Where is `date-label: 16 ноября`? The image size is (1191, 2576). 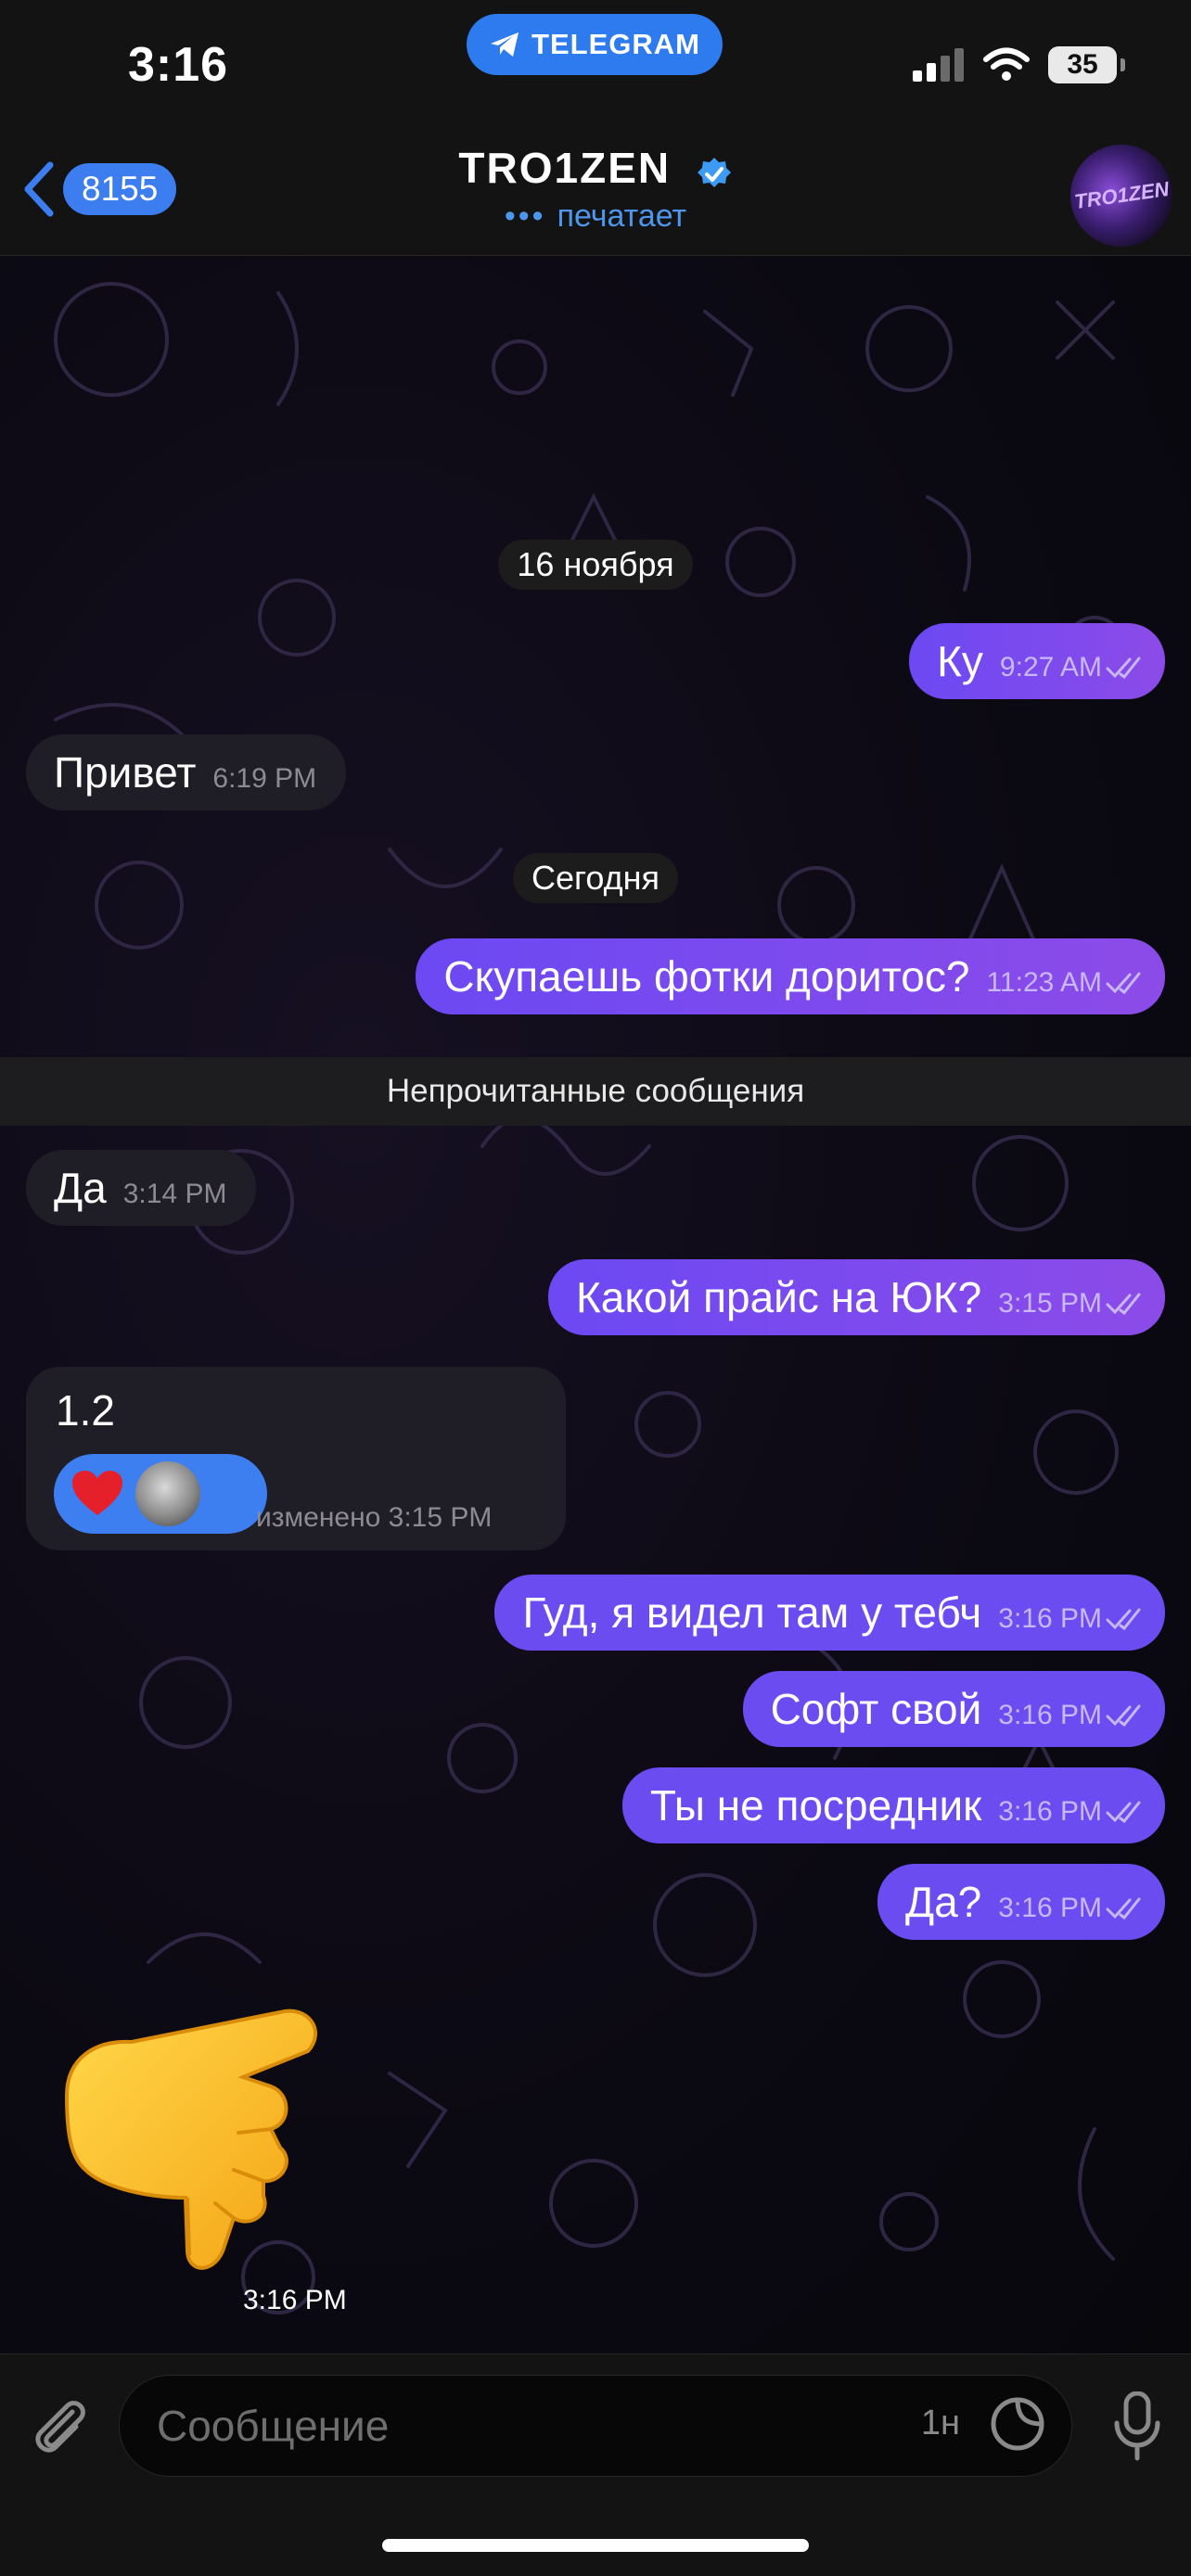
date-label: 16 ноября is located at coordinates (595, 565).